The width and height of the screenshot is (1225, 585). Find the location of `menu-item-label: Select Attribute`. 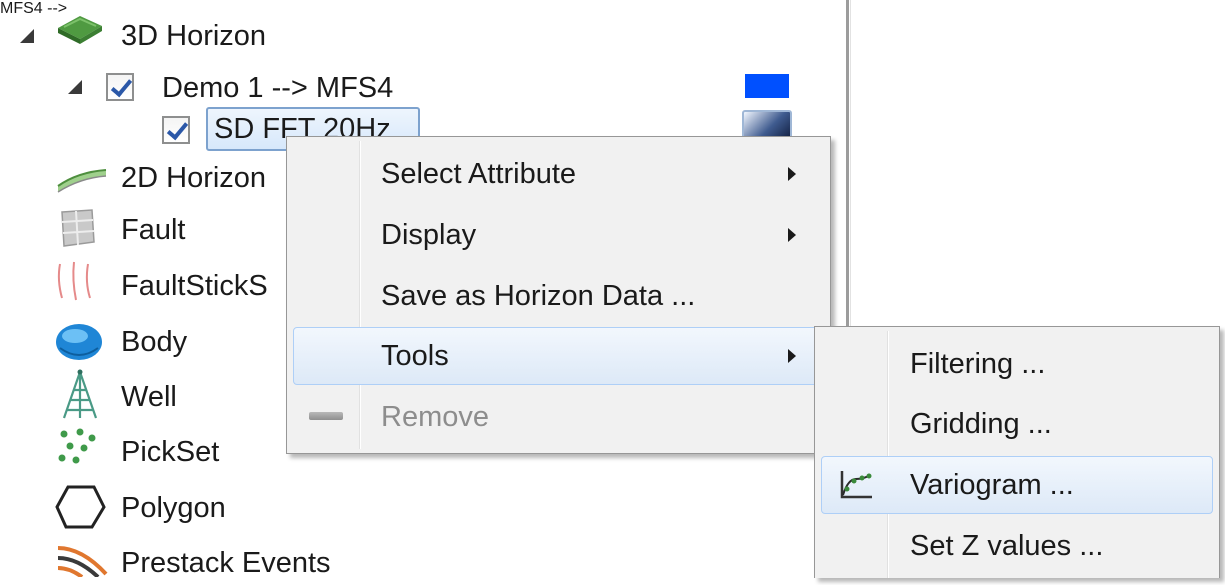

menu-item-label: Select Attribute is located at coordinates (479, 173).